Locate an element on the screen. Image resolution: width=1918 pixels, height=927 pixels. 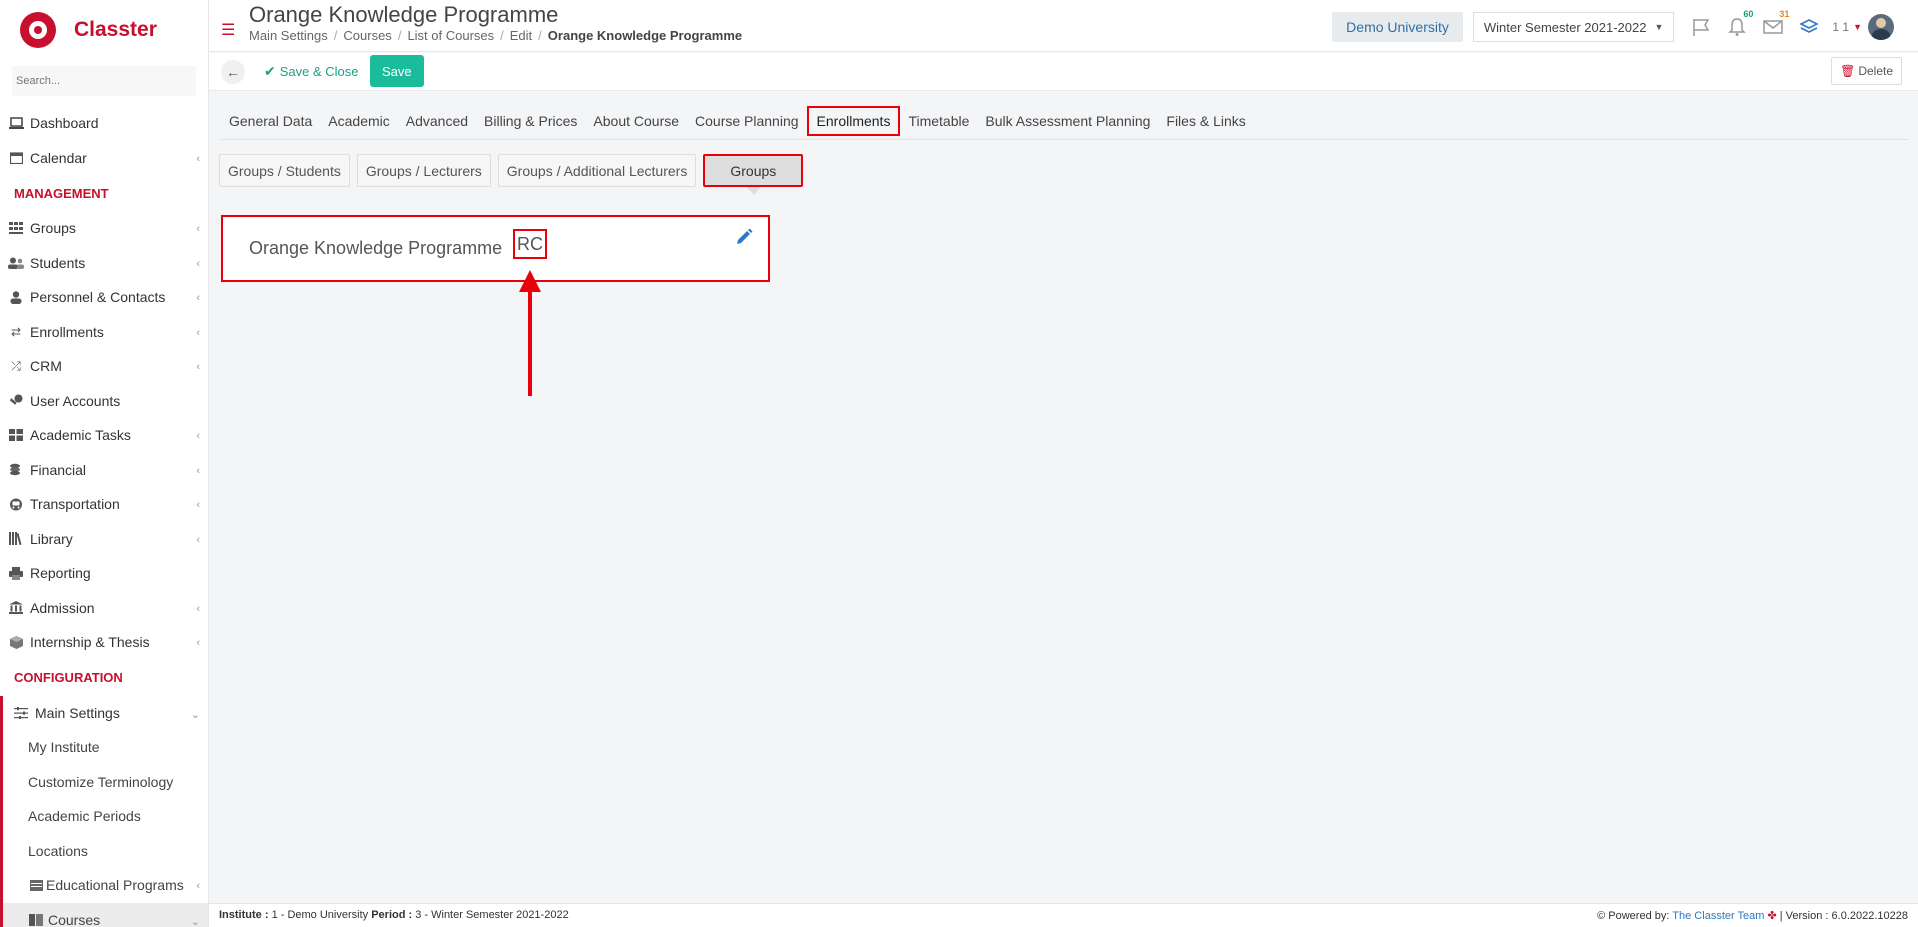
tab-course-planning: Course Planning is located at coordinates (747, 121).